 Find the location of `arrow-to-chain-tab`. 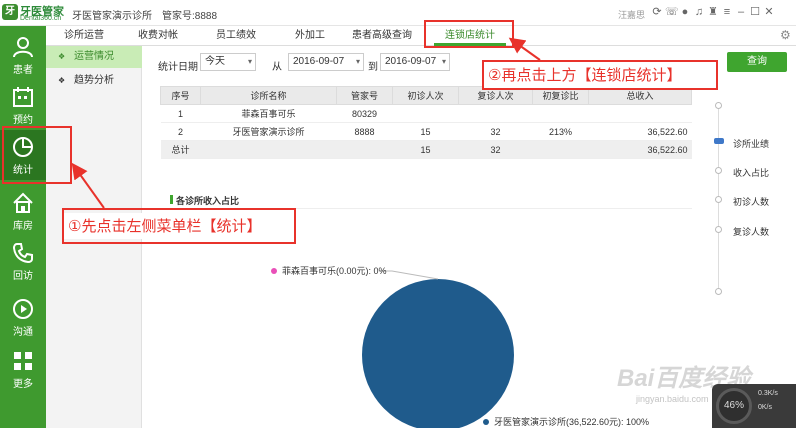

arrow-to-chain-tab is located at coordinates (524, 49).